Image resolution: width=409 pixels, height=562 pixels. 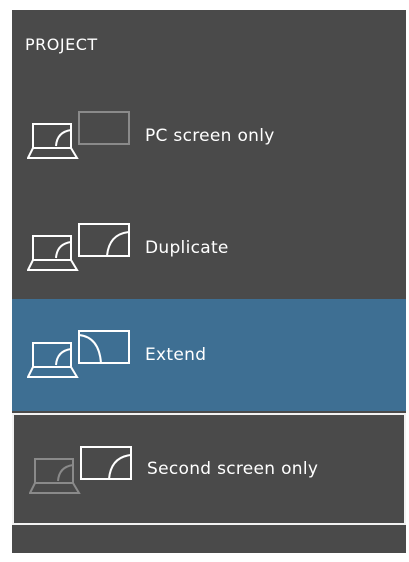 I want to click on extend-icon, so click(x=78, y=354).